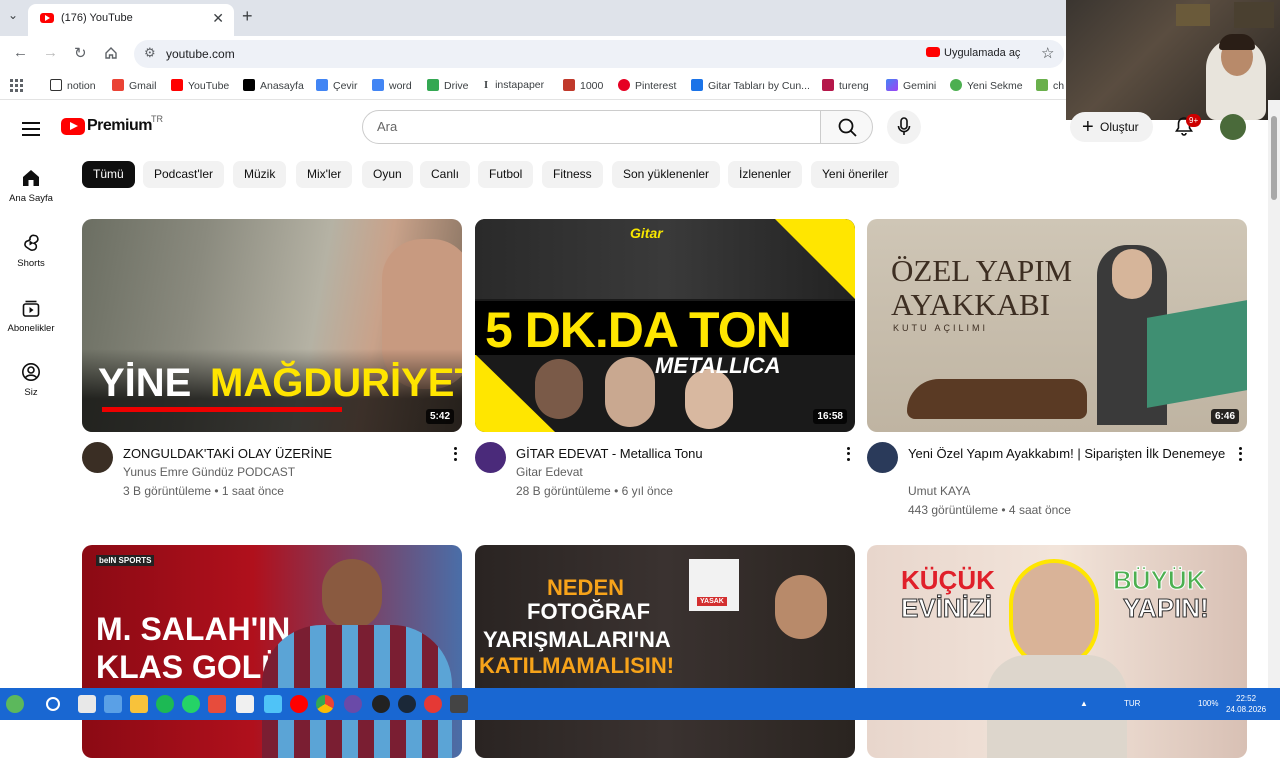 Image resolution: width=1280 pixels, height=758 pixels. What do you see at coordinates (165, 704) in the screenshot?
I see `spotify-icon` at bounding box center [165, 704].